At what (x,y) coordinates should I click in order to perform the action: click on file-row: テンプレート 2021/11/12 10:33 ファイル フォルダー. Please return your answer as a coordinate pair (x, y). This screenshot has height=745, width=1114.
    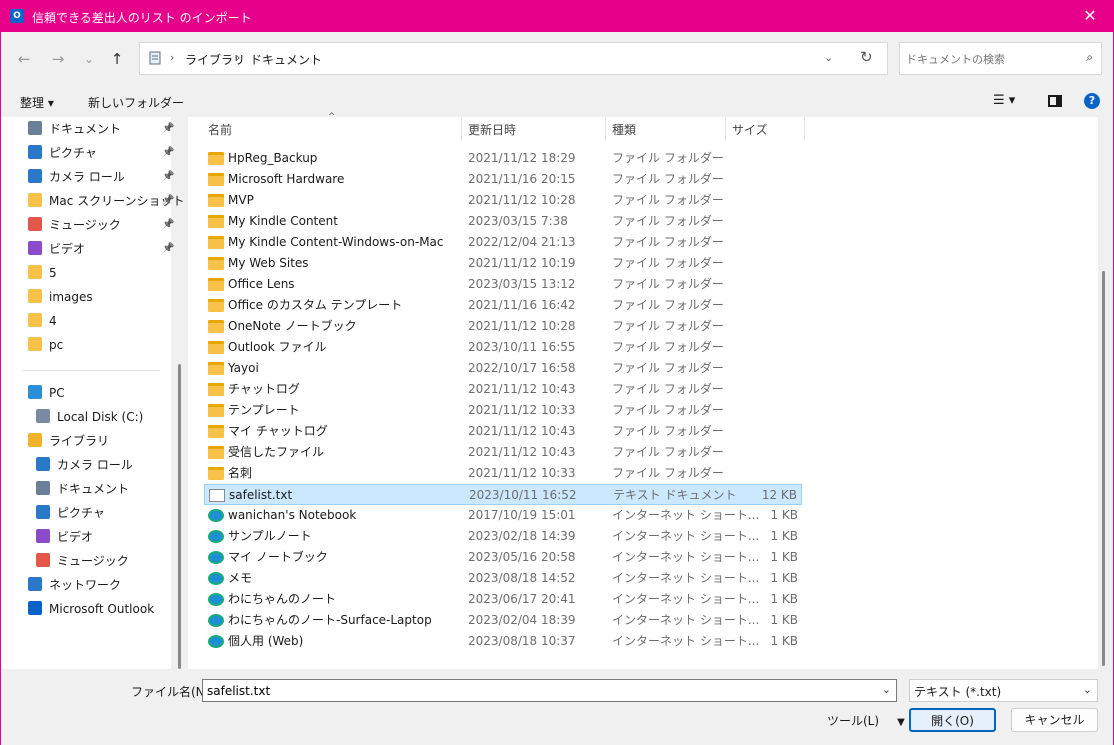
    Looking at the image, I should click on (503, 410).